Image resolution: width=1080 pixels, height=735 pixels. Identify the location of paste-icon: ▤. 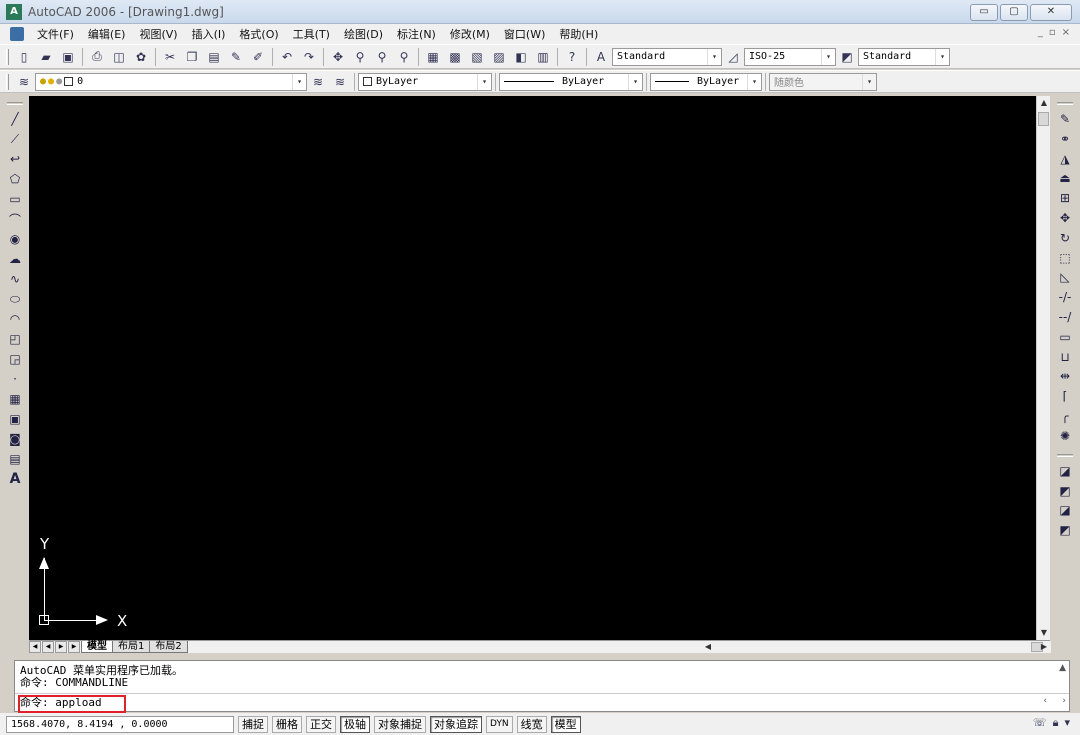
(214, 57).